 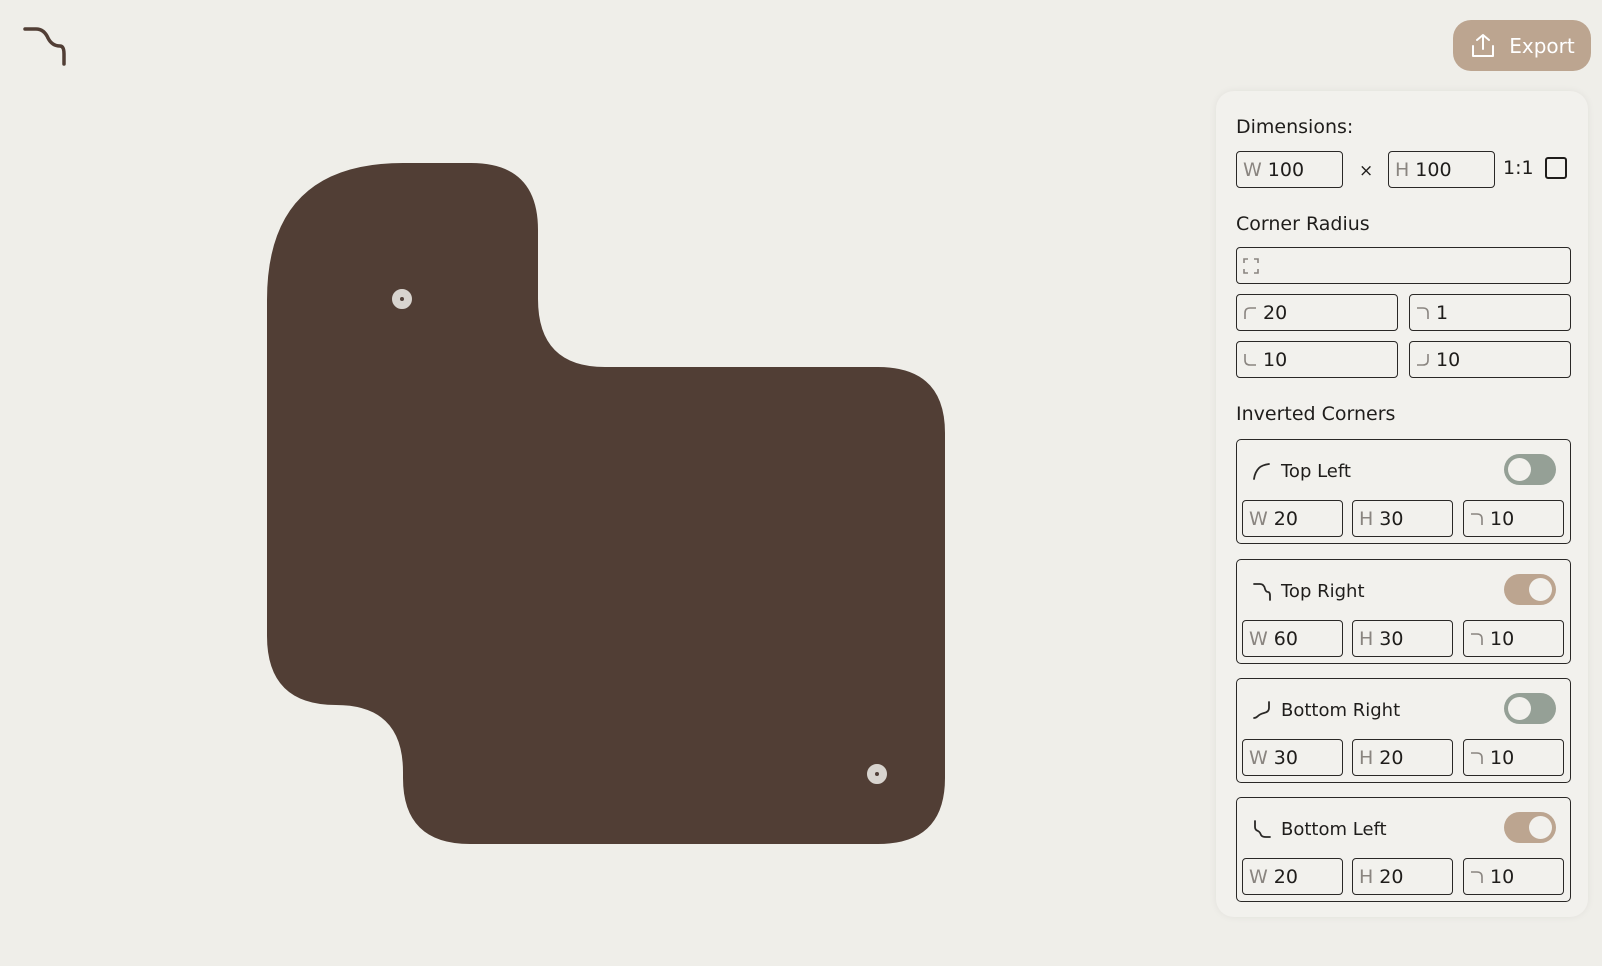 I want to click on inverted-bottom-left-toggle, so click(x=1530, y=827).